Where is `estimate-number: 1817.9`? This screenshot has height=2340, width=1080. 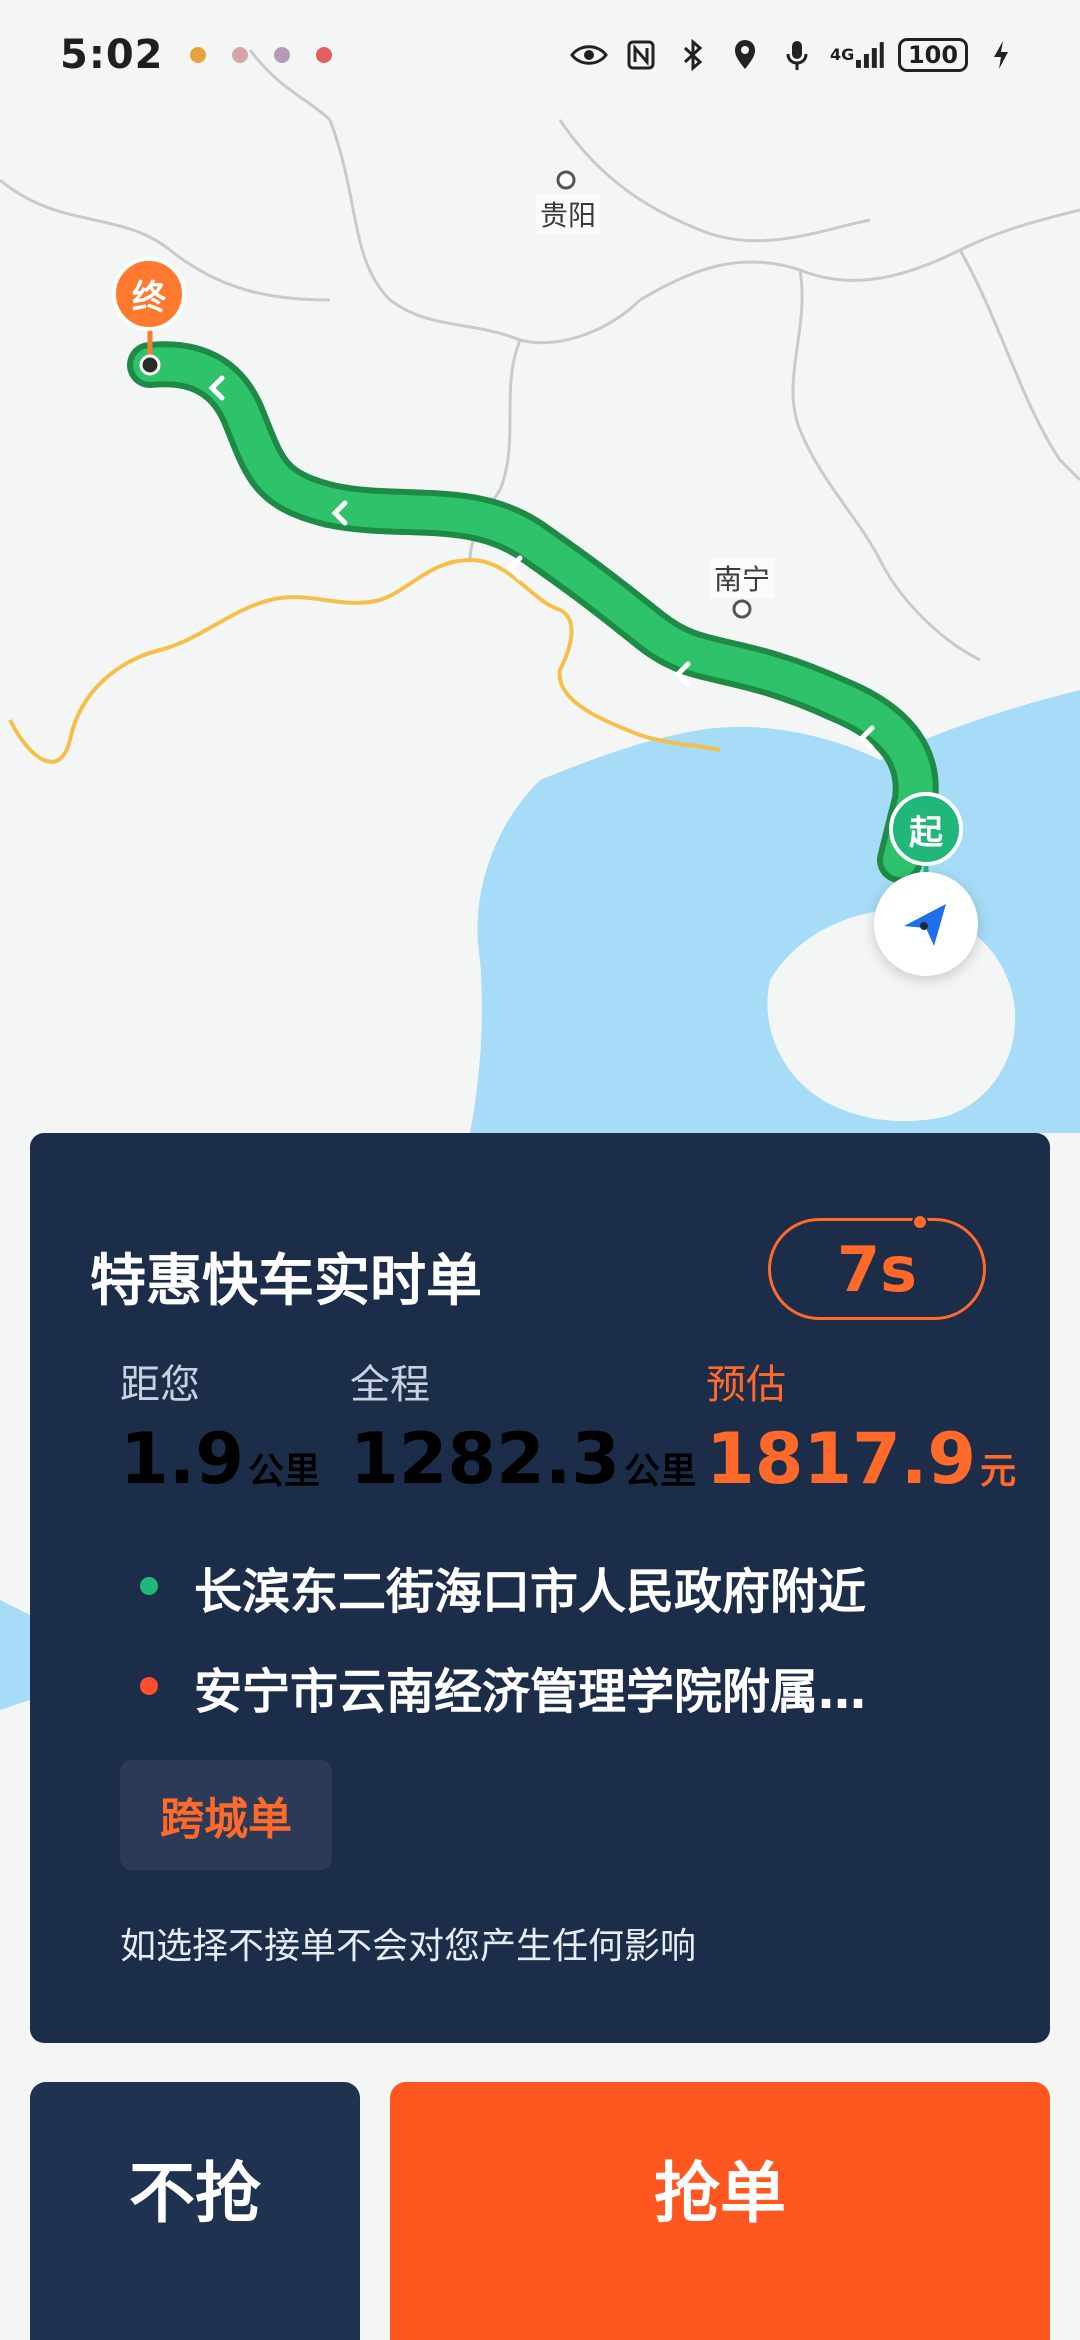 estimate-number: 1817.9 is located at coordinates (841, 1459).